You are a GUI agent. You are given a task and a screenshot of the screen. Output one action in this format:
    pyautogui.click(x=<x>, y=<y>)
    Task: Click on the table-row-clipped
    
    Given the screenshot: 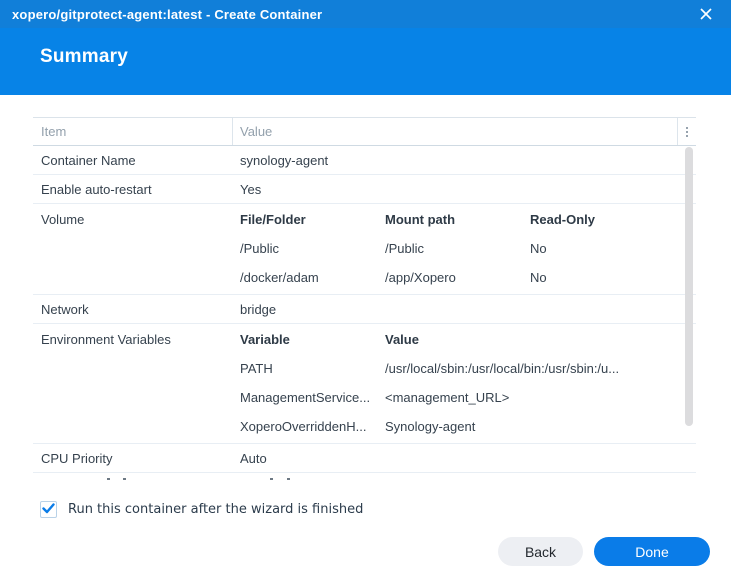 What is the action you would take?
    pyautogui.click(x=364, y=479)
    